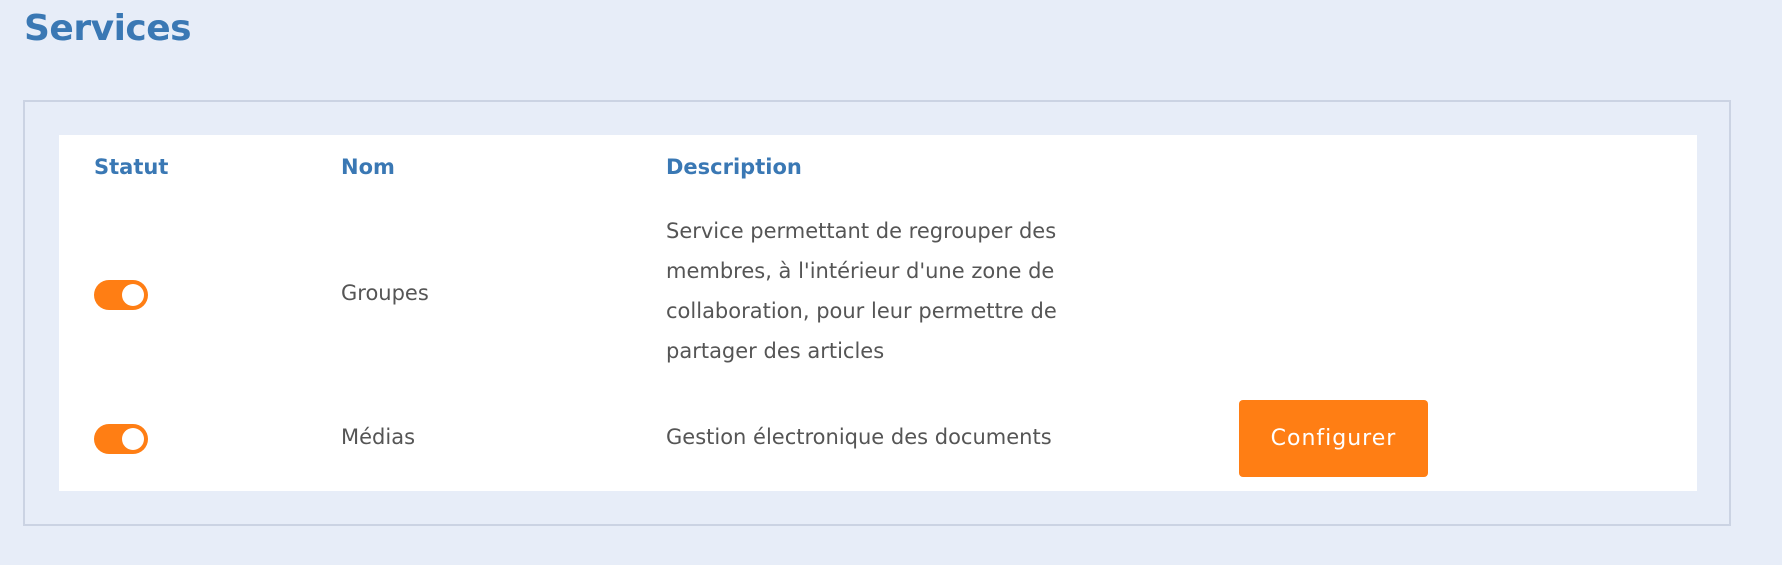  Describe the element at coordinates (131, 167) in the screenshot. I see `column-header-status: Statut` at that location.